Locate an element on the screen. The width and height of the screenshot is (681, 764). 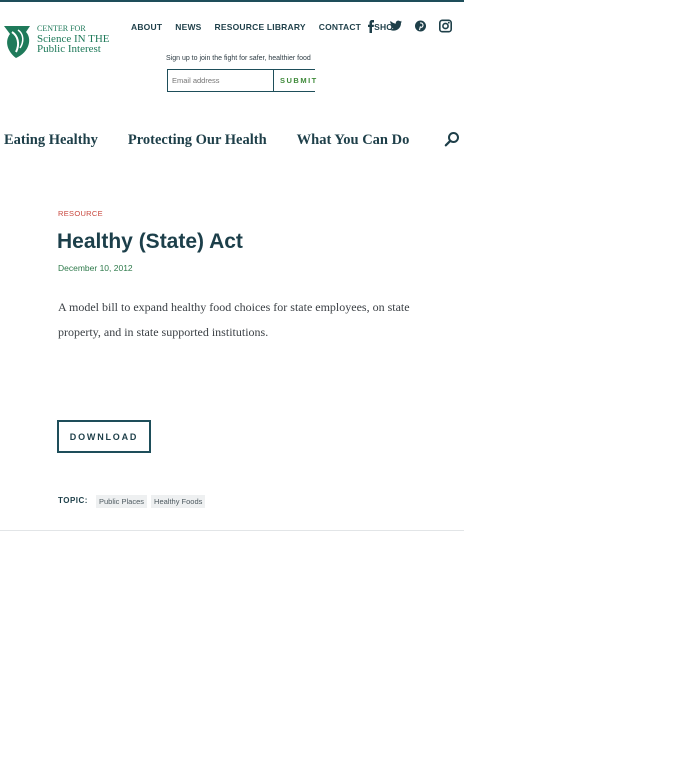
top-border is located at coordinates (232, 1).